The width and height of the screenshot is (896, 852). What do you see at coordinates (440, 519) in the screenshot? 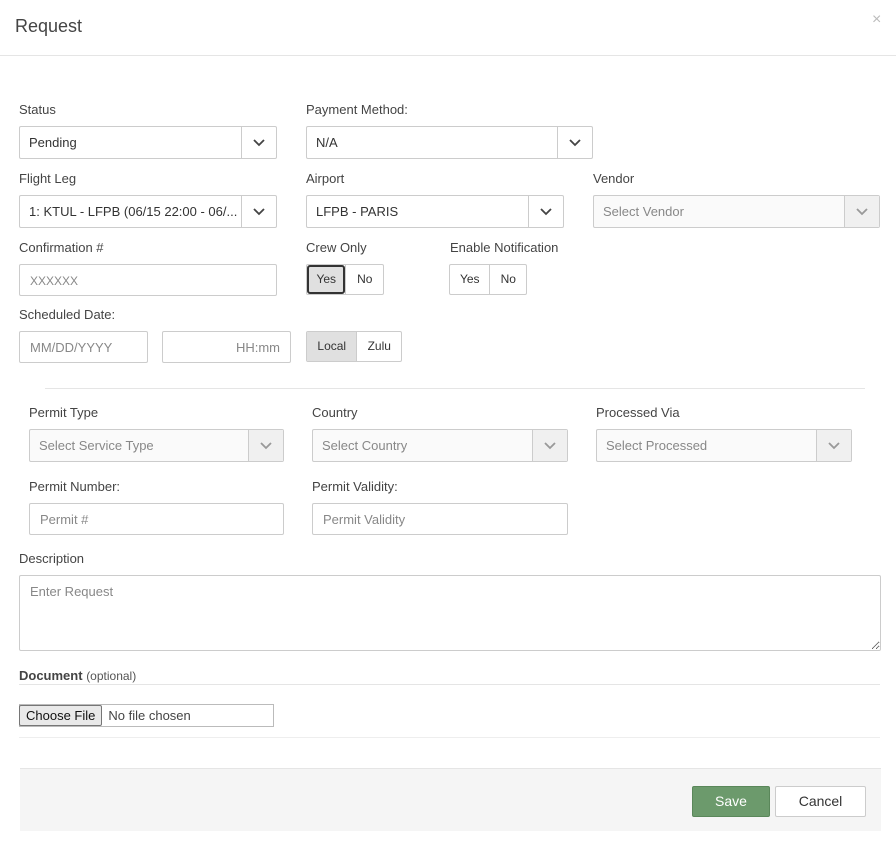
I see `permit-validity-input` at bounding box center [440, 519].